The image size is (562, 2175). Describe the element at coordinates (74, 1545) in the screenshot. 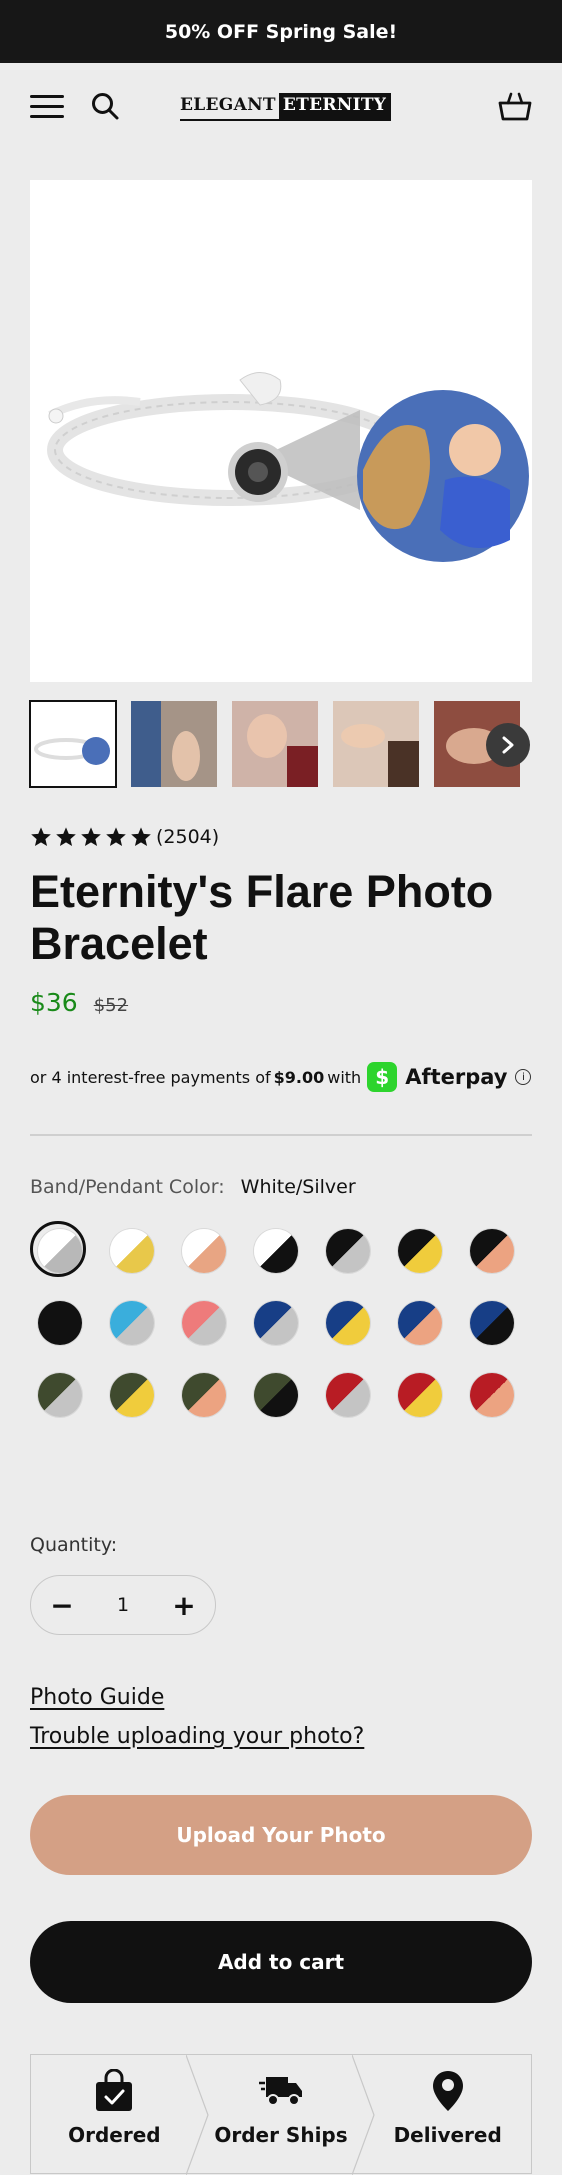

I see `quantity-label: Quantity:` at that location.